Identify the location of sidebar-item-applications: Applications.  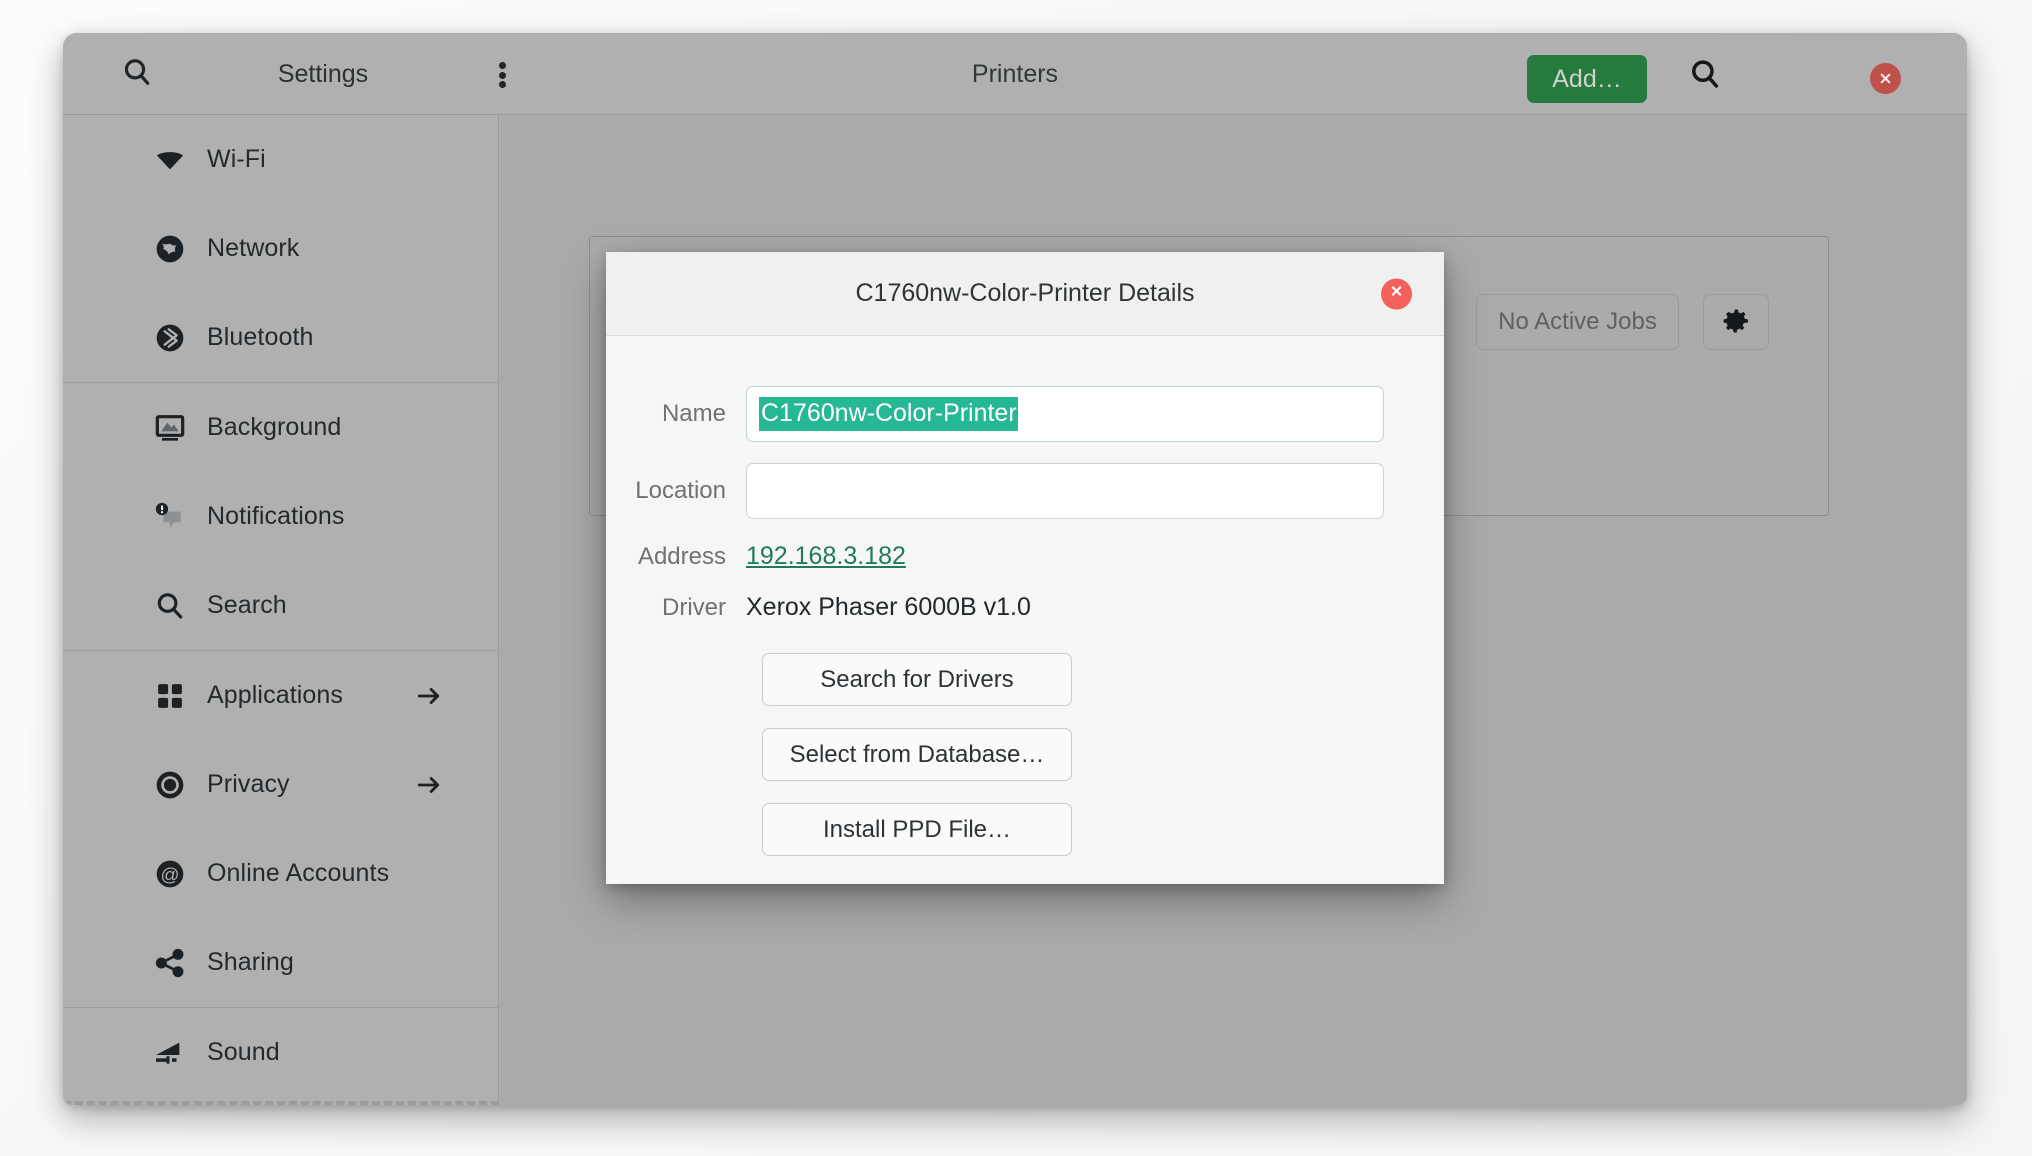
(280, 695).